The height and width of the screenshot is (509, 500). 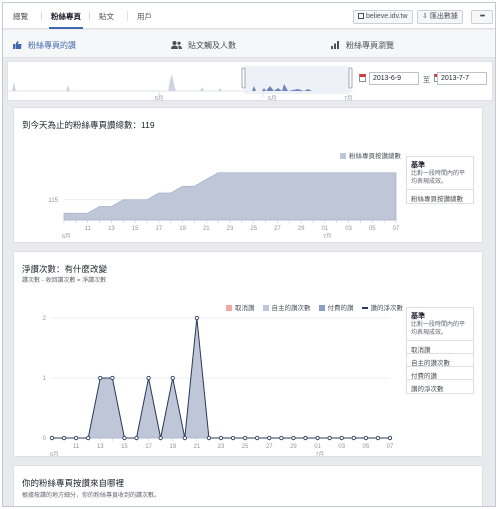 I want to click on subtab-page-views: 粉絲專頁瀏覽, so click(x=362, y=44).